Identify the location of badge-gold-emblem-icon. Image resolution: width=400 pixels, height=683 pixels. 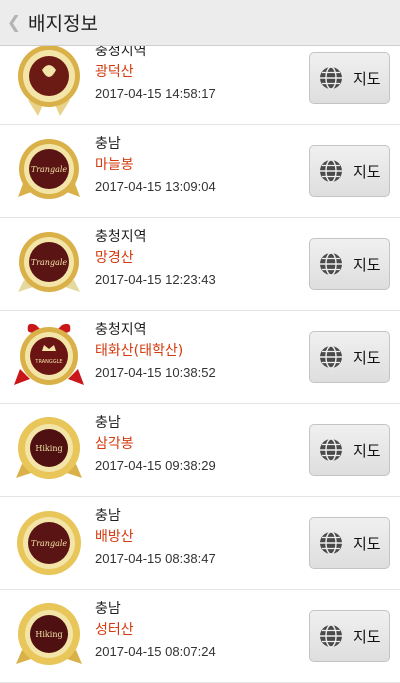
(49, 81).